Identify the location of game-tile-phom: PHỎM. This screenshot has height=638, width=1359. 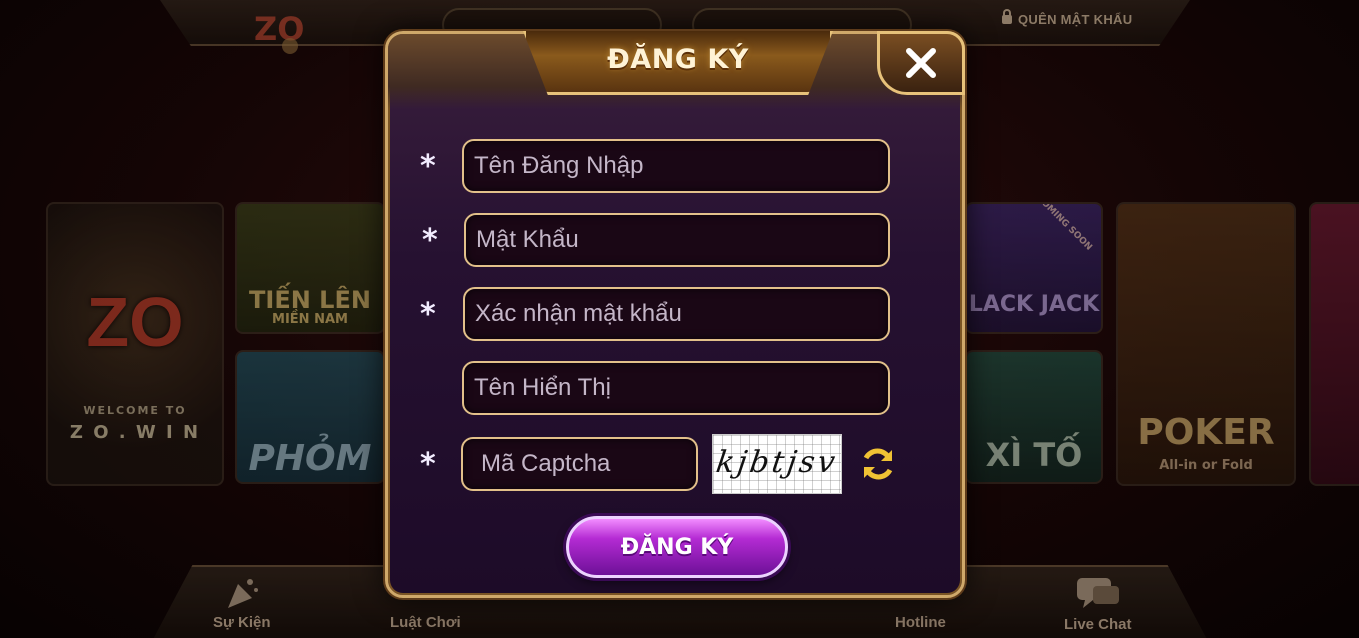
(310, 417).